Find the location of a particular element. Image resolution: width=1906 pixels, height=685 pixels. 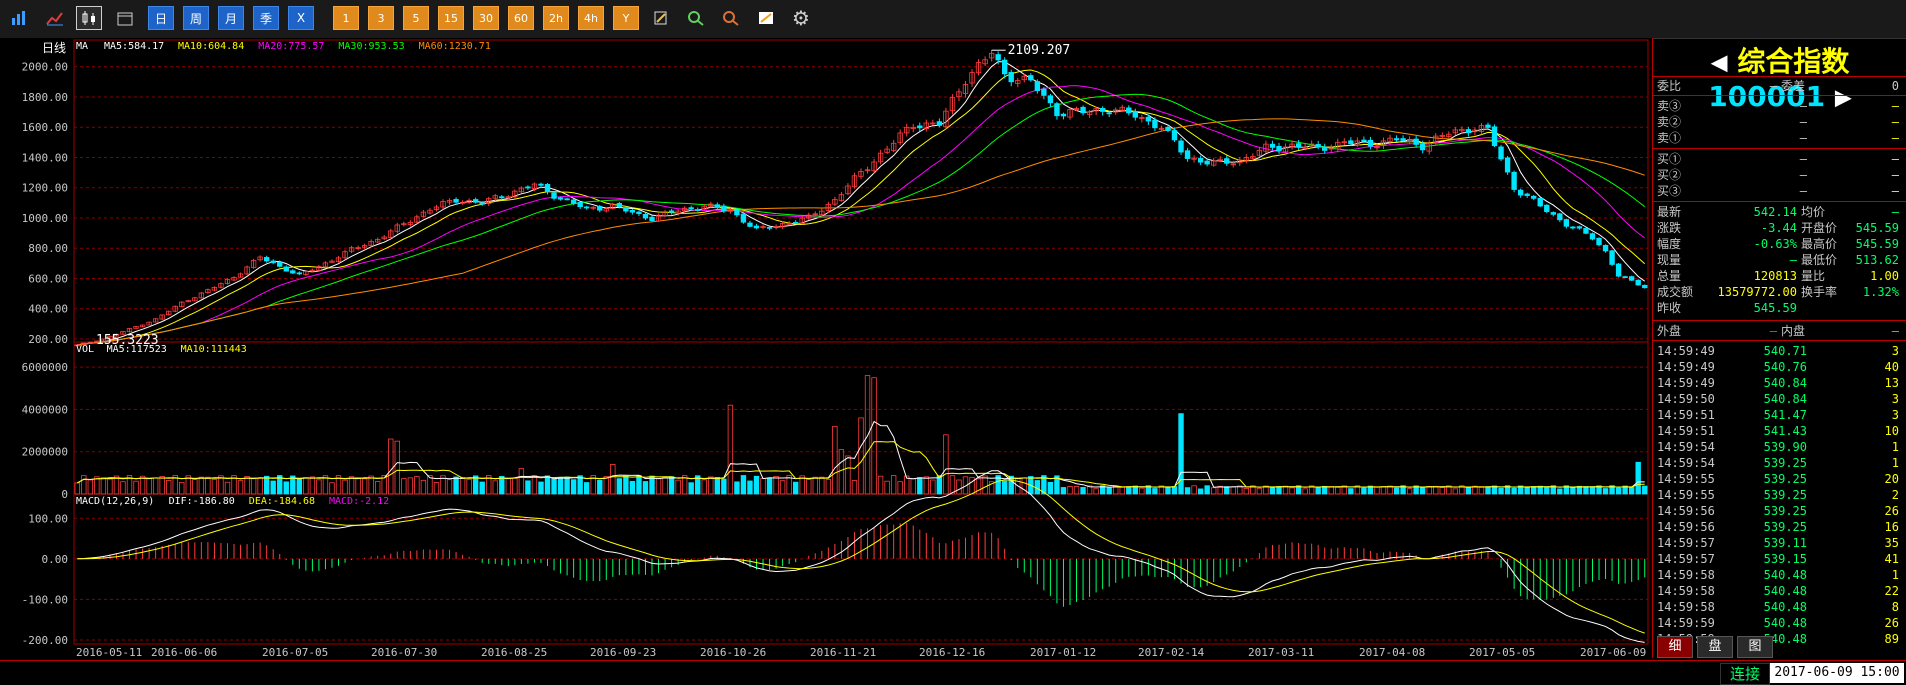

stat-label: 现量 is located at coordinates (1669, 260).